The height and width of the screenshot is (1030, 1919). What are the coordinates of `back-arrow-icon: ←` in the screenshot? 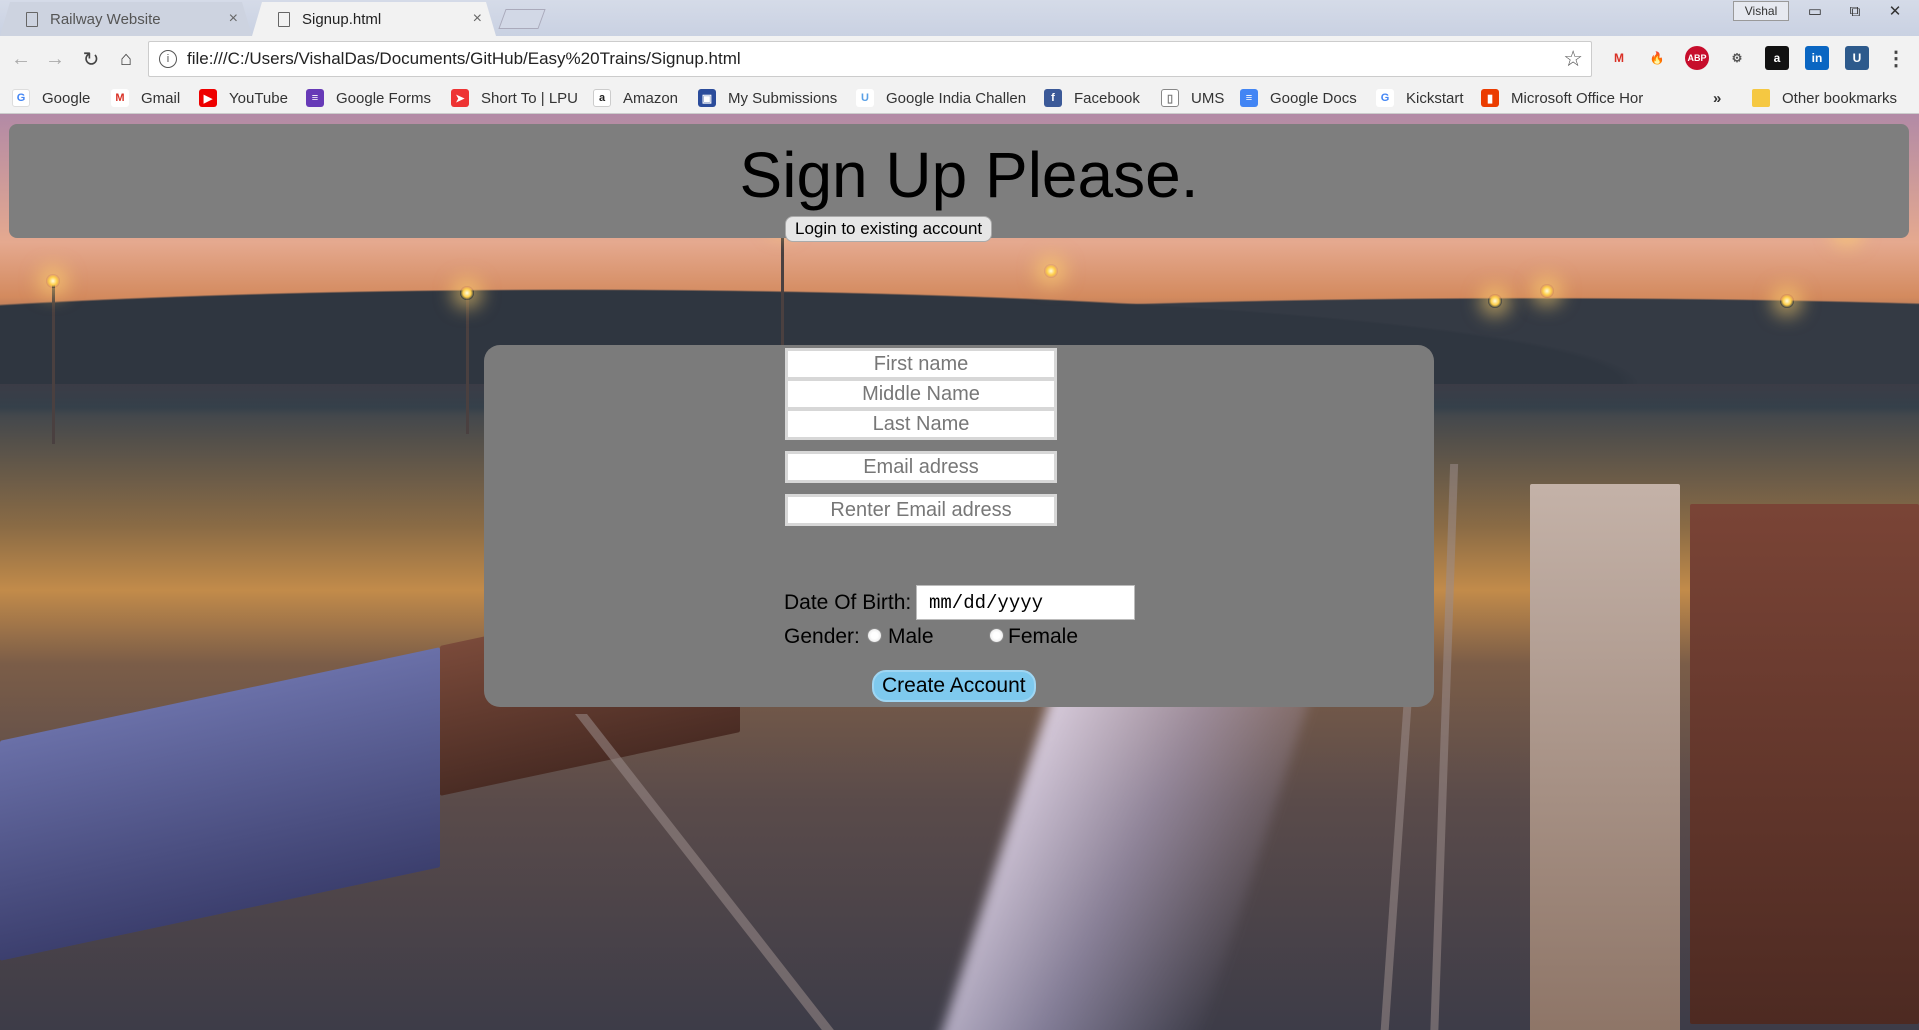 It's located at (21, 59).